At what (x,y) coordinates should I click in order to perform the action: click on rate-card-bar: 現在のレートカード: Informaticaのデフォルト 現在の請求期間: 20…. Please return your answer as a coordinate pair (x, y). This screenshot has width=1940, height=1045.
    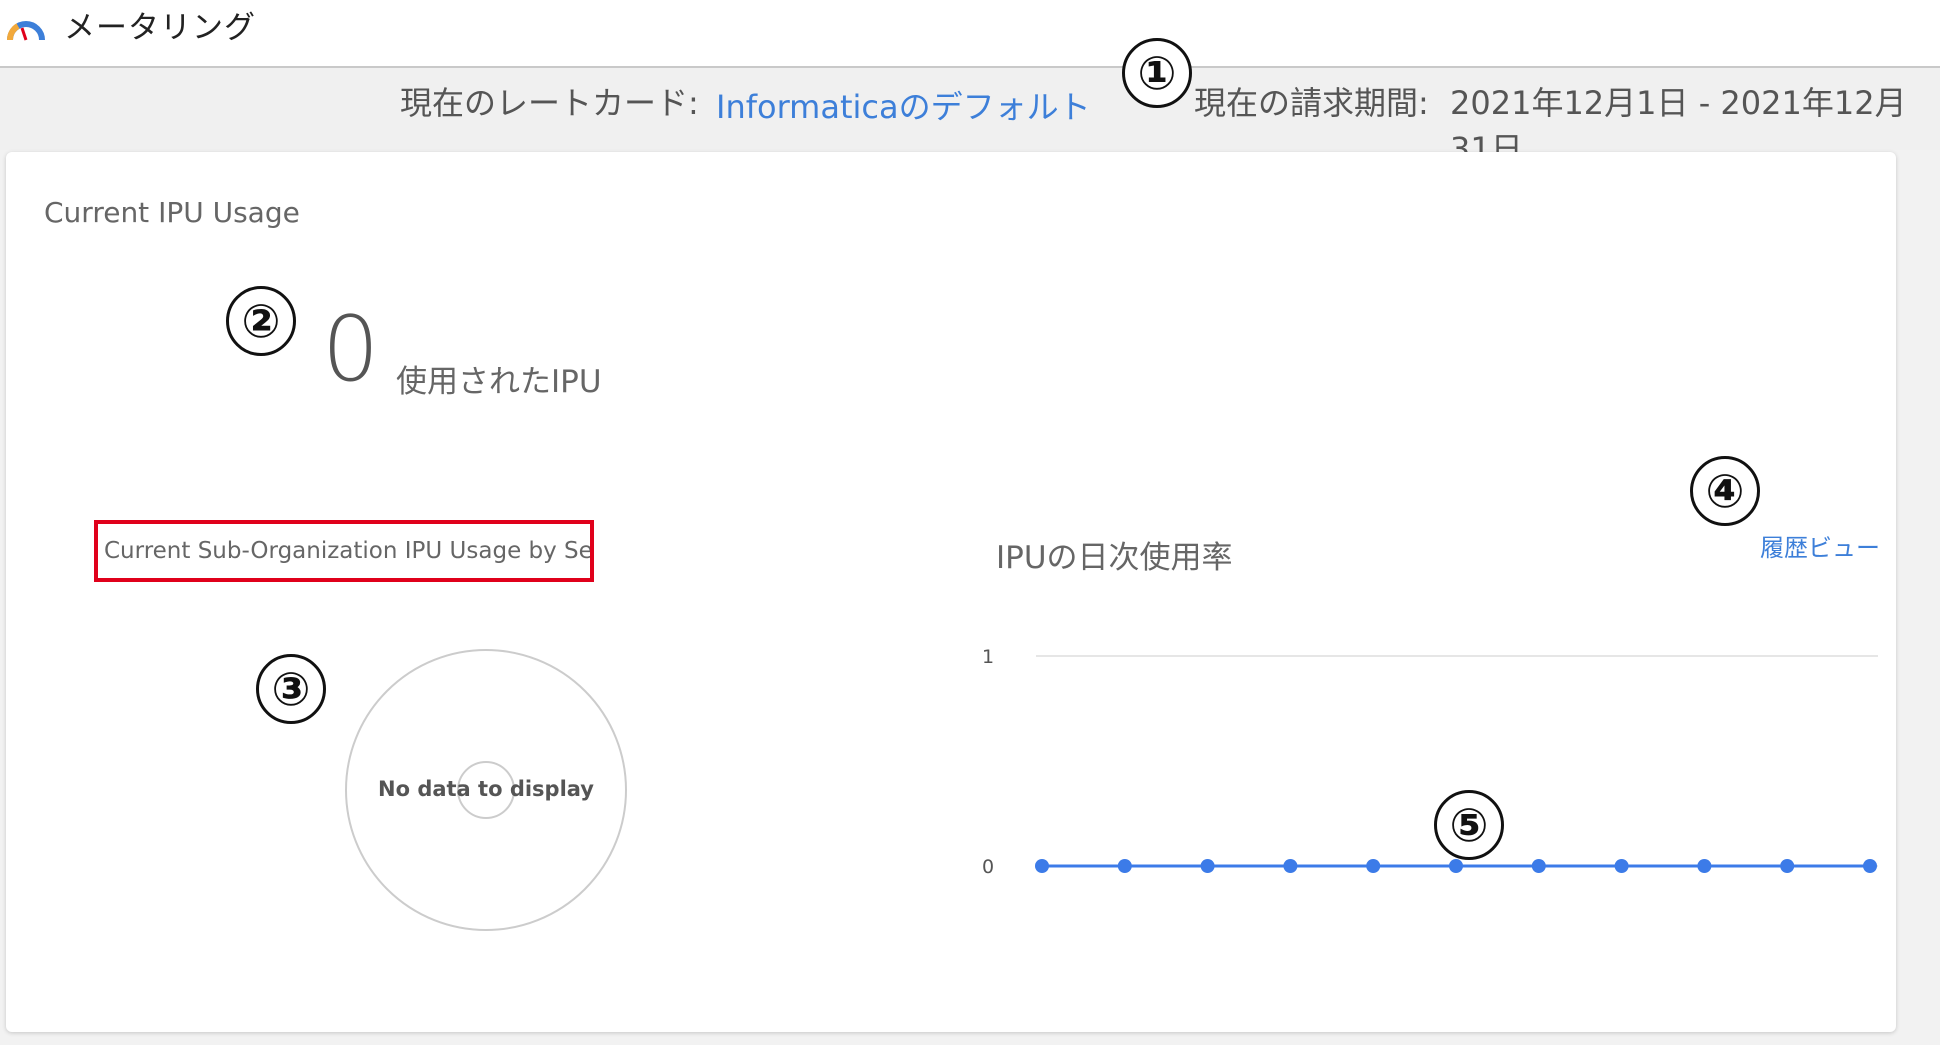
    Looking at the image, I should click on (970, 118).